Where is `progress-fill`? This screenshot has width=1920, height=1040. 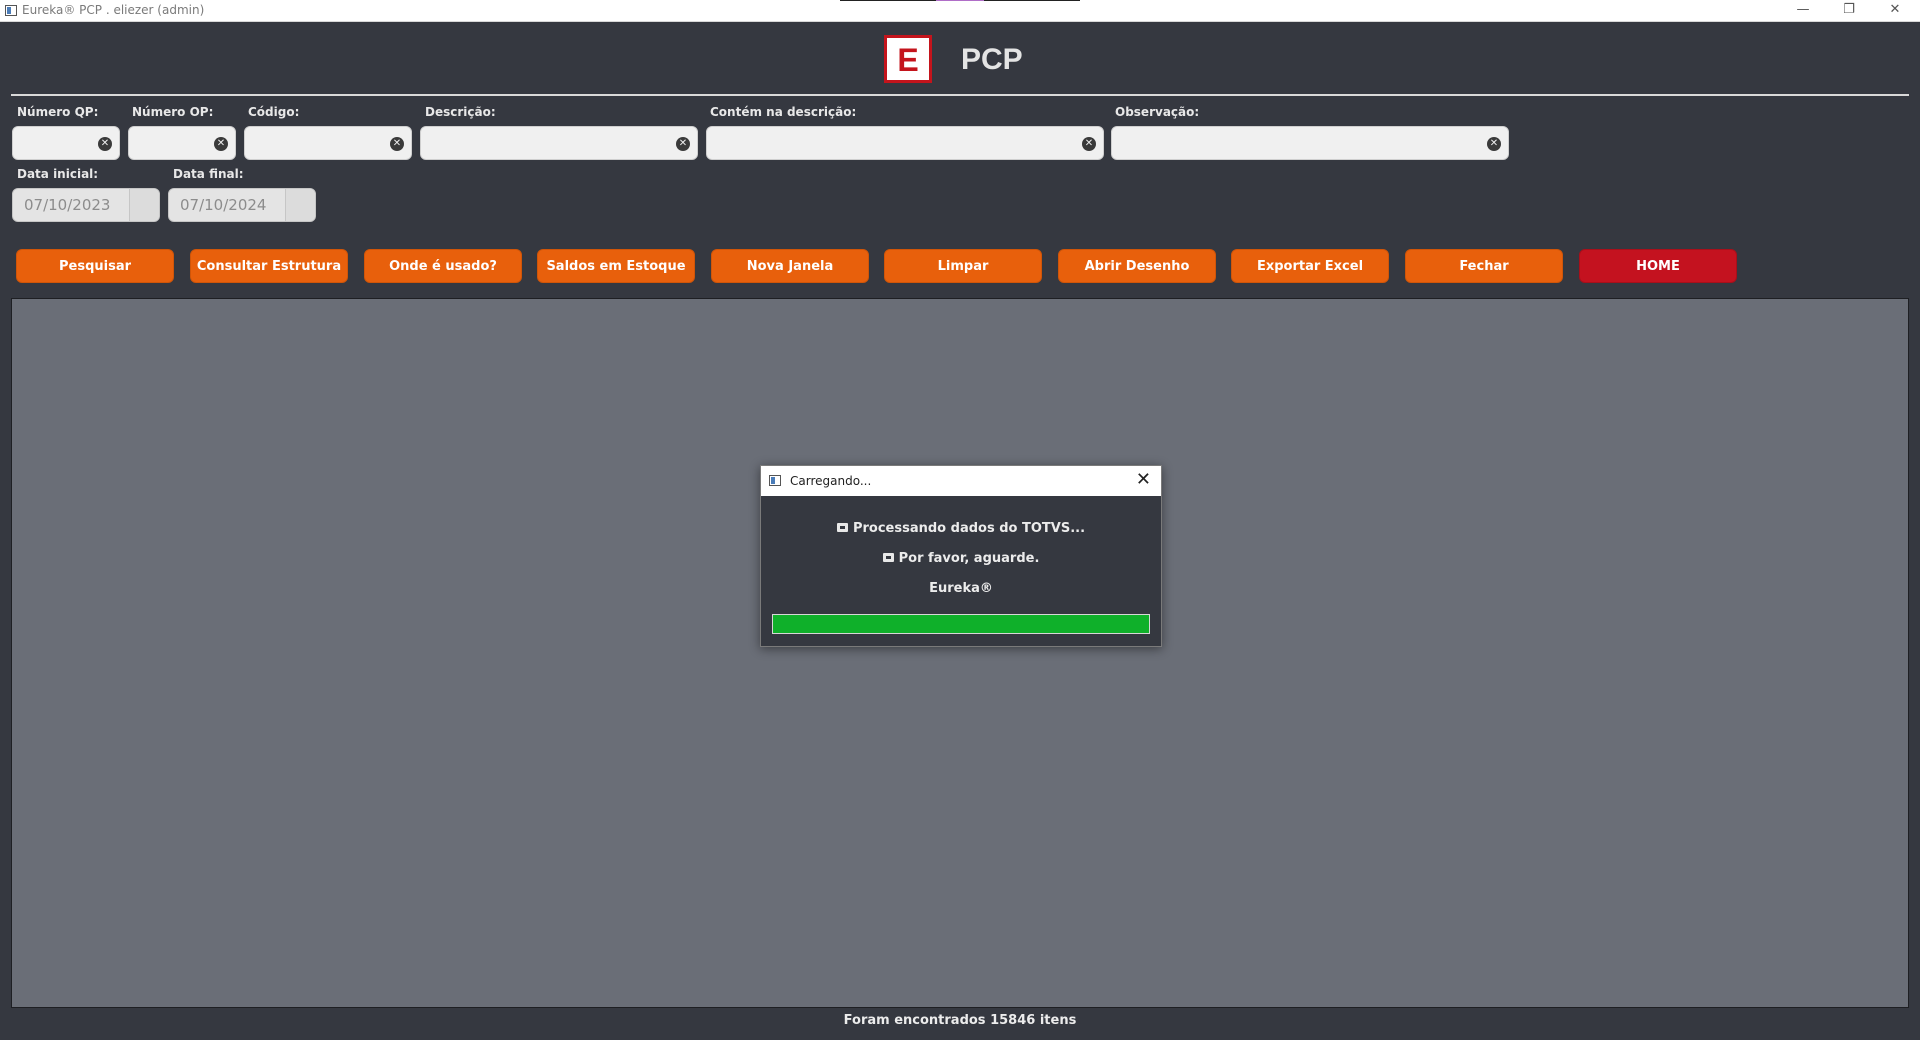
progress-fill is located at coordinates (961, 624).